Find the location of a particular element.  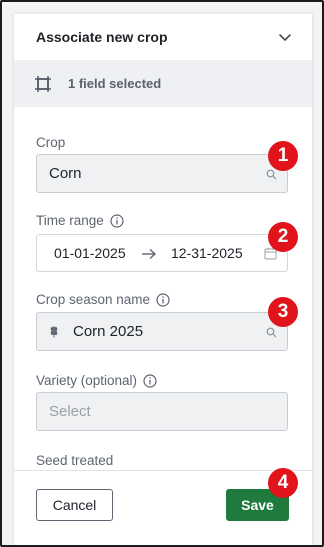

step-badge-1: 1 is located at coordinates (283, 156).